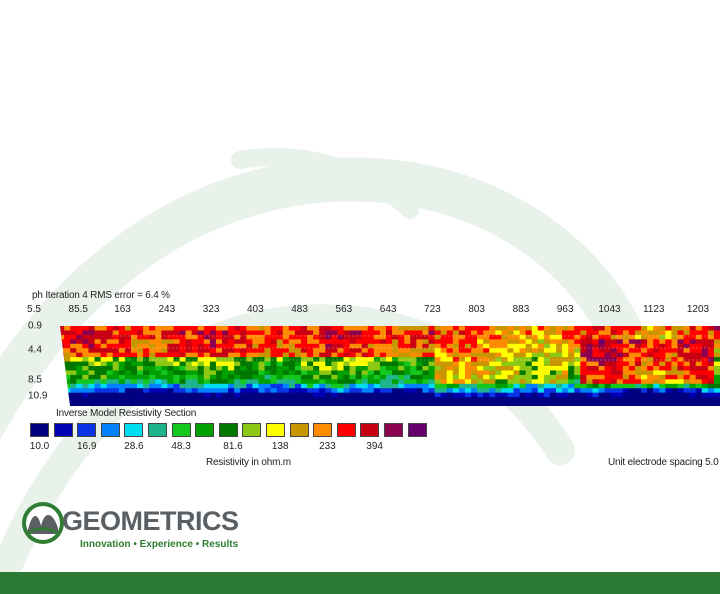  I want to click on x-tick-label: 323, so click(211, 309).